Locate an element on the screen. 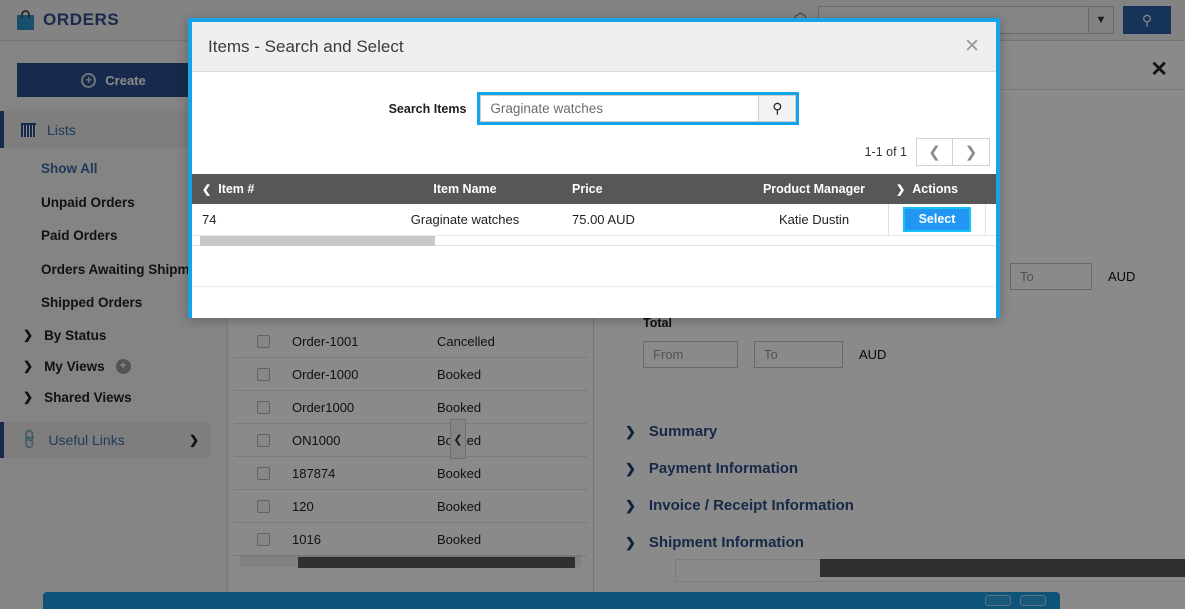 This screenshot has height=609, width=1185. search-icon: ⚲ is located at coordinates (777, 108).